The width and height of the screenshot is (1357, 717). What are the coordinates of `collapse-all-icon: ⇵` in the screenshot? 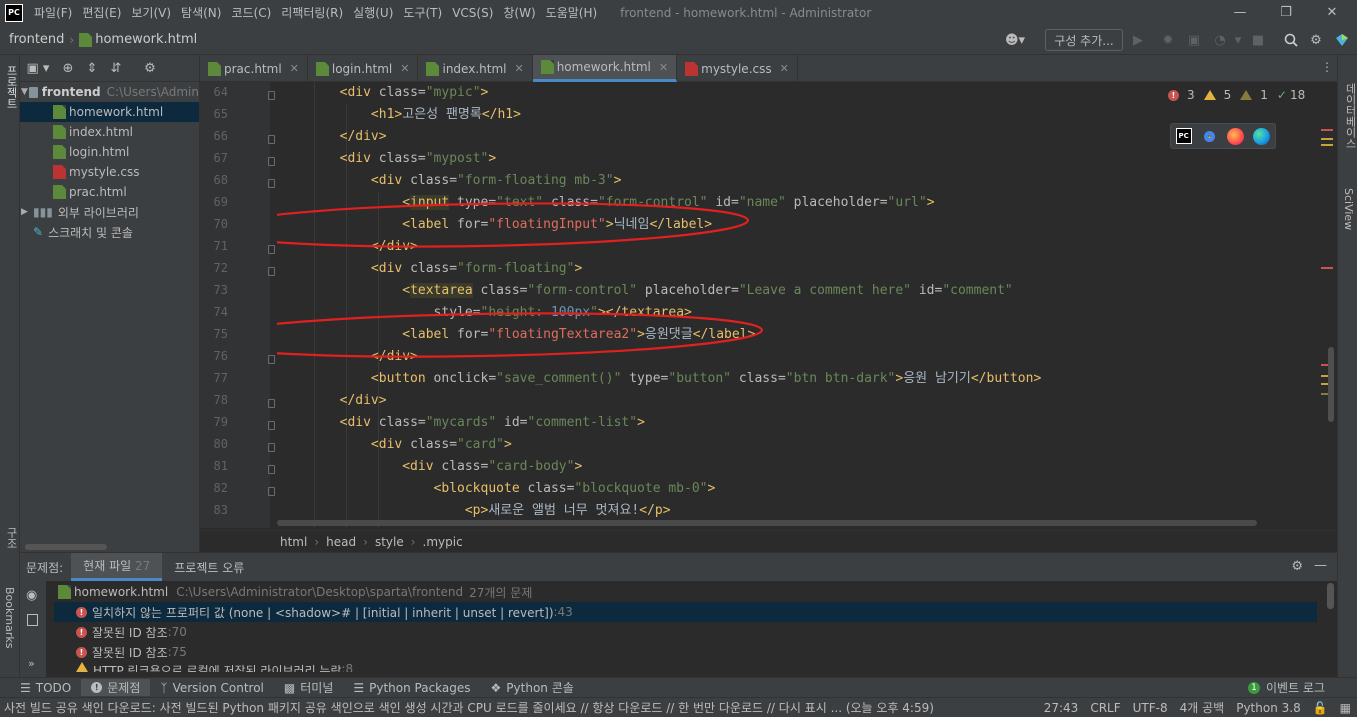 It's located at (116, 68).